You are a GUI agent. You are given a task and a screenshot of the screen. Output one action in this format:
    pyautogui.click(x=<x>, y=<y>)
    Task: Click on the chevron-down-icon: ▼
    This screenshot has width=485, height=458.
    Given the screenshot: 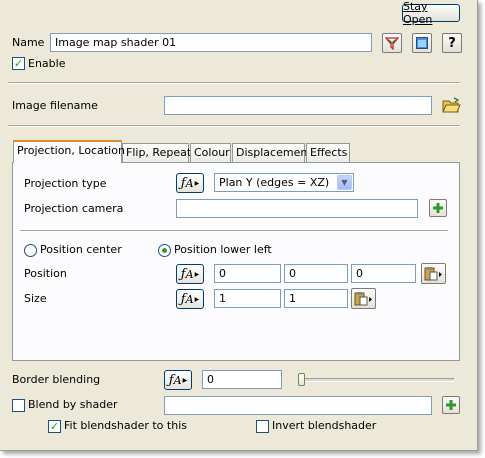 What is the action you would take?
    pyautogui.click(x=344, y=182)
    